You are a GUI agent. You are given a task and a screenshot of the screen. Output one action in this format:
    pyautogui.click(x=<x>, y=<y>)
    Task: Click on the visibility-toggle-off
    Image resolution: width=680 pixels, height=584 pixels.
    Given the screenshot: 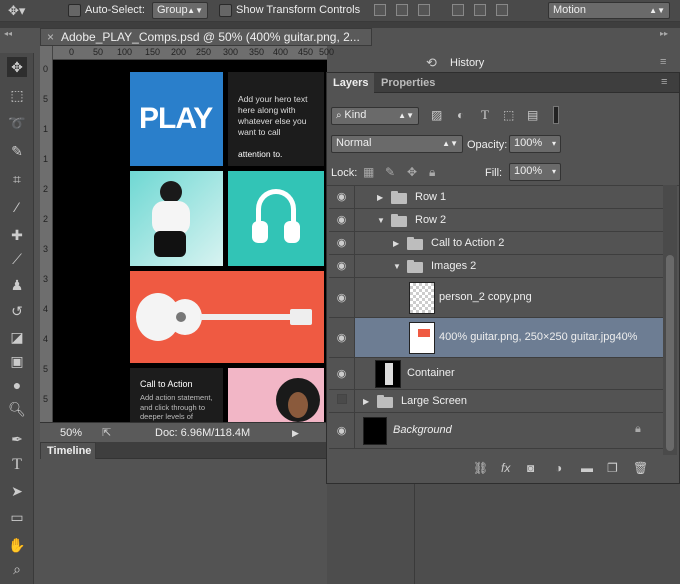 What is the action you would take?
    pyautogui.click(x=342, y=401)
    